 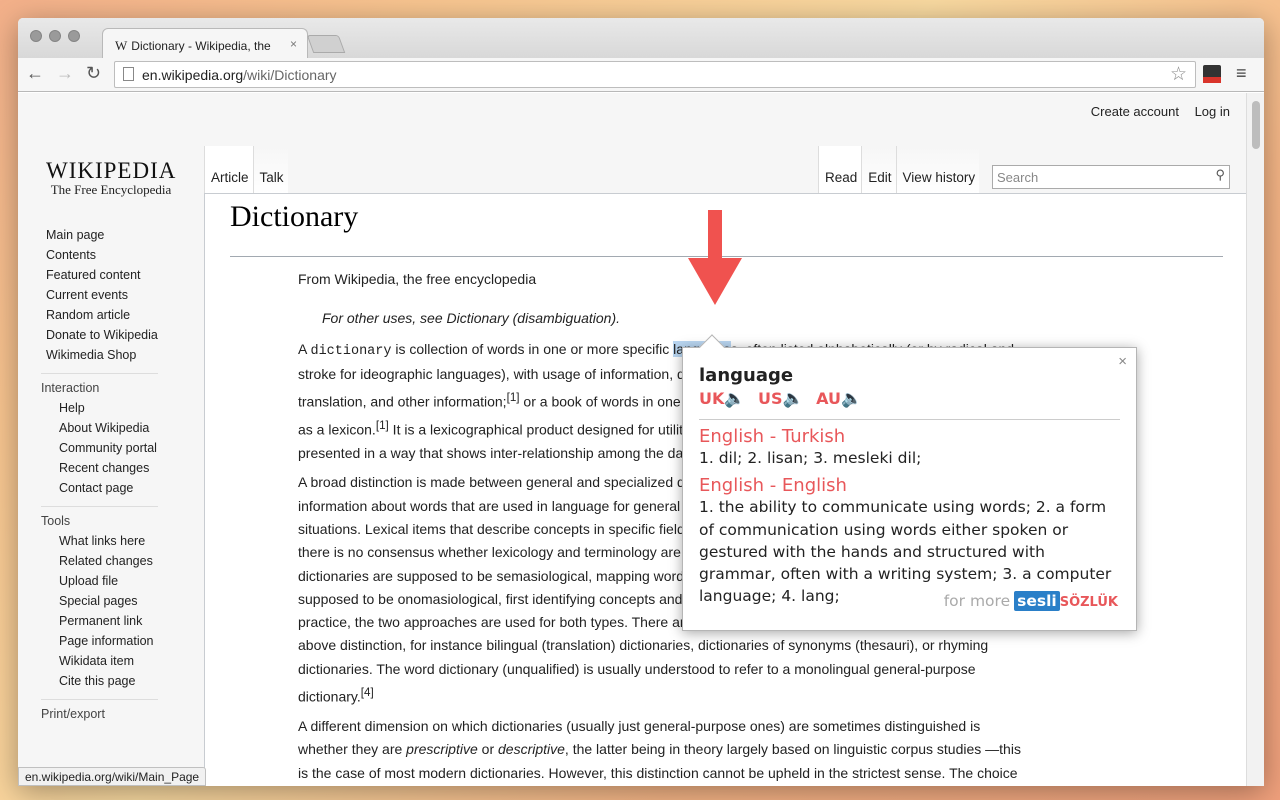 What do you see at coordinates (108, 541) in the screenshot?
I see `sidebar-item-what-links-here: What links here` at bounding box center [108, 541].